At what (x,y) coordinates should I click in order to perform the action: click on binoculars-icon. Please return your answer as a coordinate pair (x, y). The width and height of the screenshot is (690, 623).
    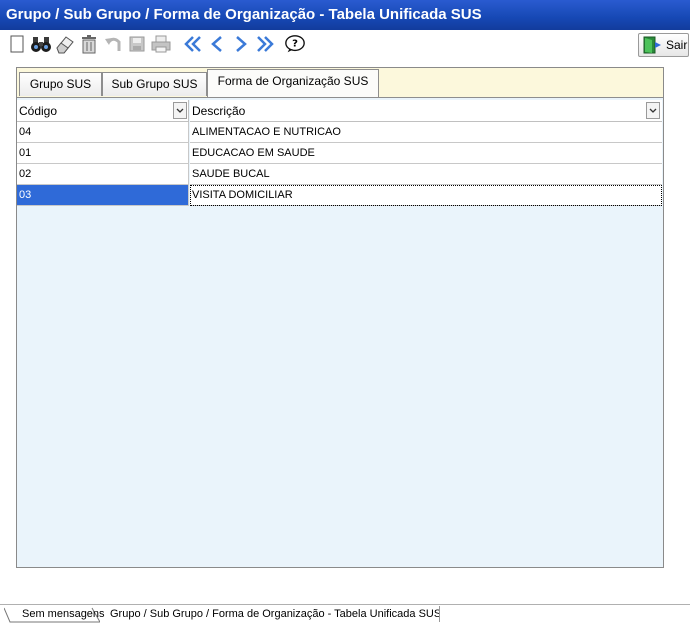
    Looking at the image, I should click on (41, 44).